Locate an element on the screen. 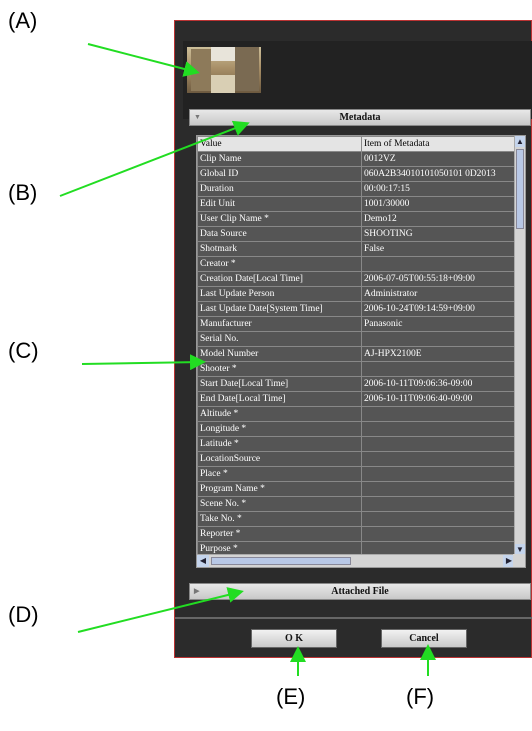 This screenshot has height=731, width=532. metadata-item-value: AJ-HPX2100E is located at coordinates (438, 354).